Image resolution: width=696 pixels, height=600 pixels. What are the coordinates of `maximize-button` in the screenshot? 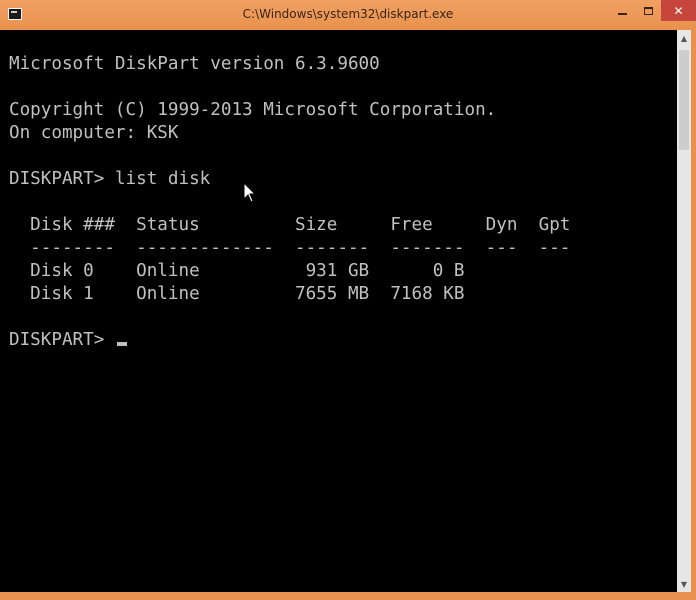 It's located at (648, 10).